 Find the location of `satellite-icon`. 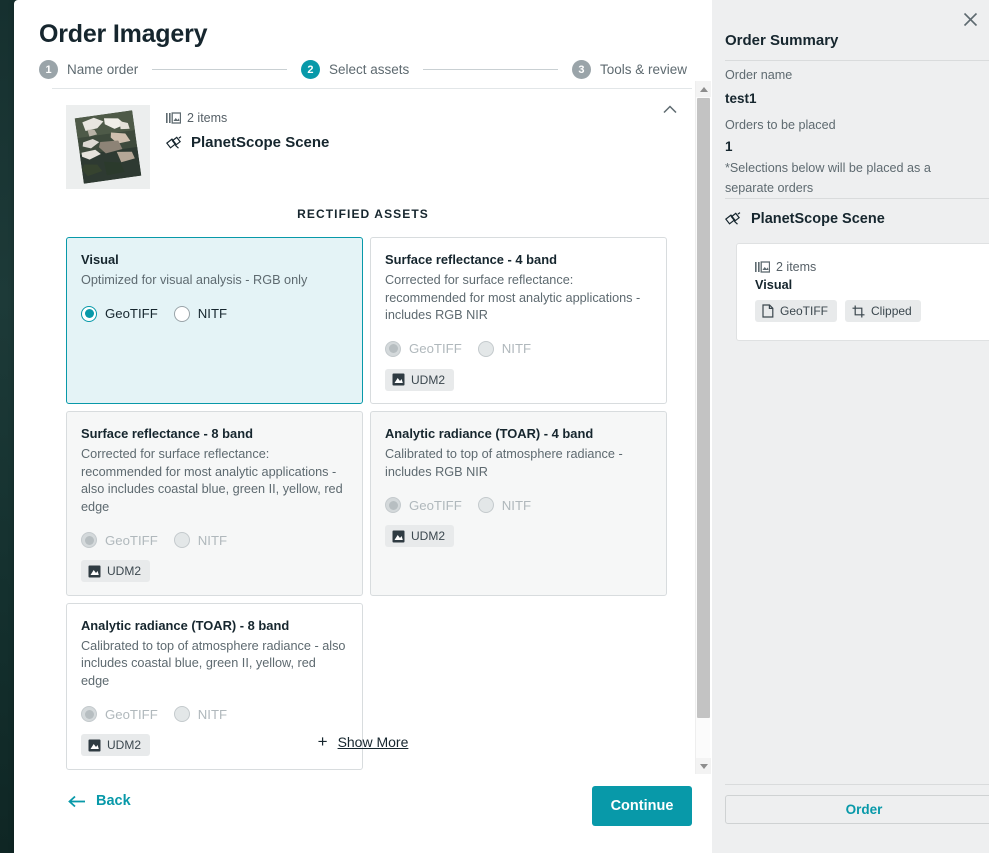

satellite-icon is located at coordinates (174, 142).